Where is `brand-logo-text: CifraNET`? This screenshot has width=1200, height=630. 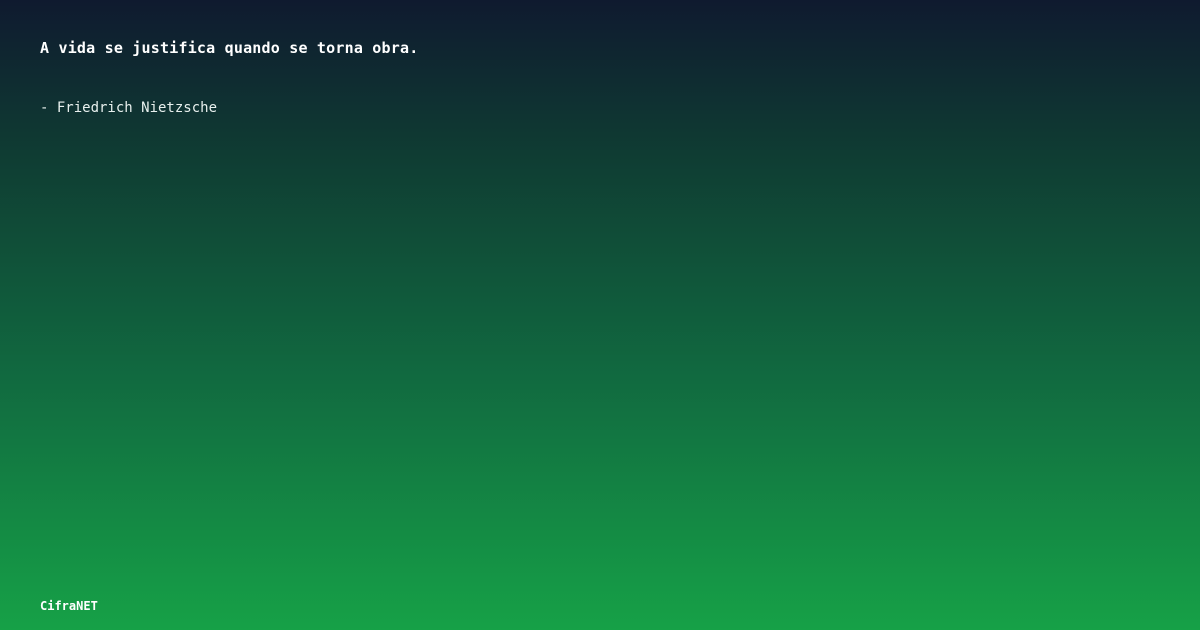
brand-logo-text: CifraNET is located at coordinates (69, 606).